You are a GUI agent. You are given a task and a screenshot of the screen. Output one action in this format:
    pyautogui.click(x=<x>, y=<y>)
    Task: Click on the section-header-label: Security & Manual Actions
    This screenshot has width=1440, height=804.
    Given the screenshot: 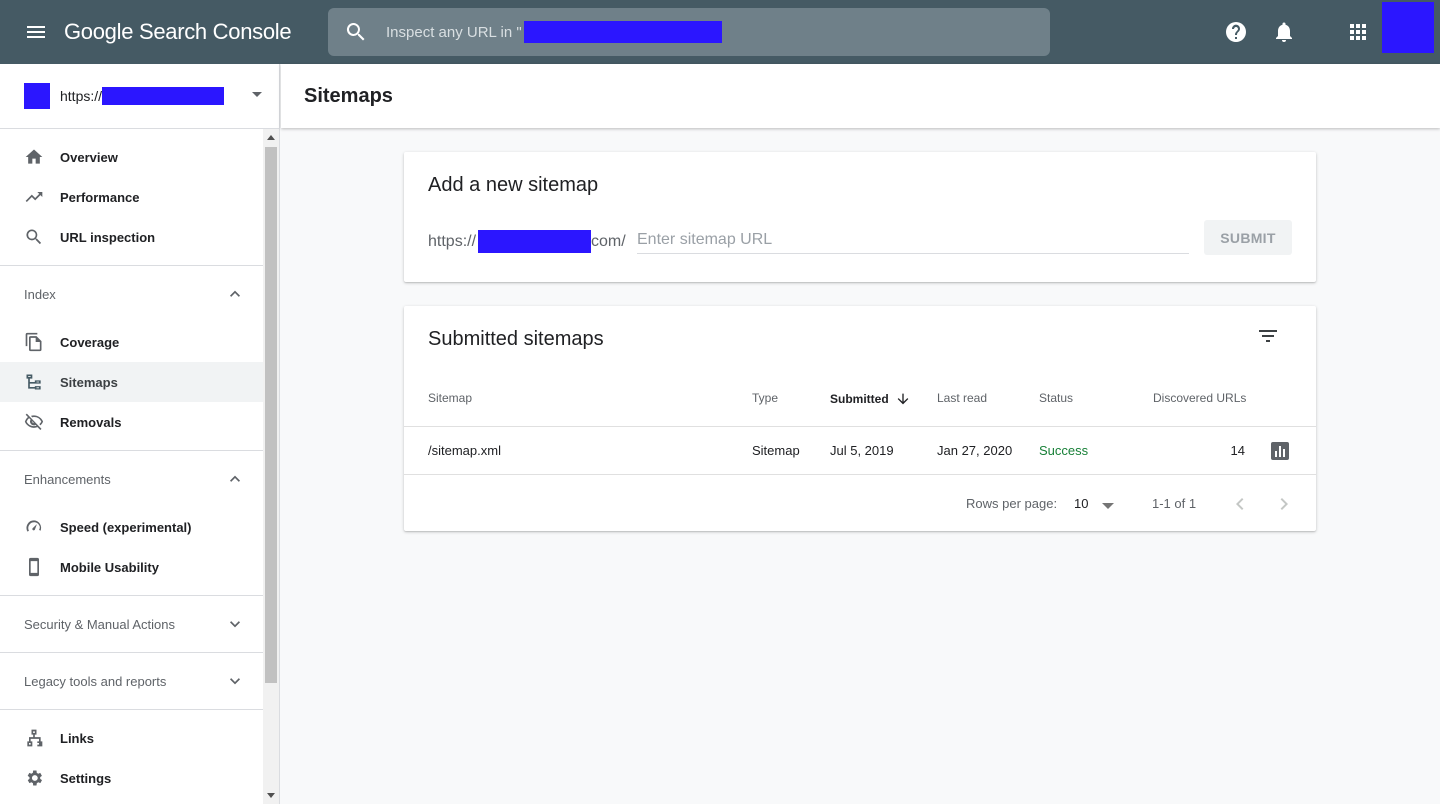 What is the action you would take?
    pyautogui.click(x=100, y=624)
    